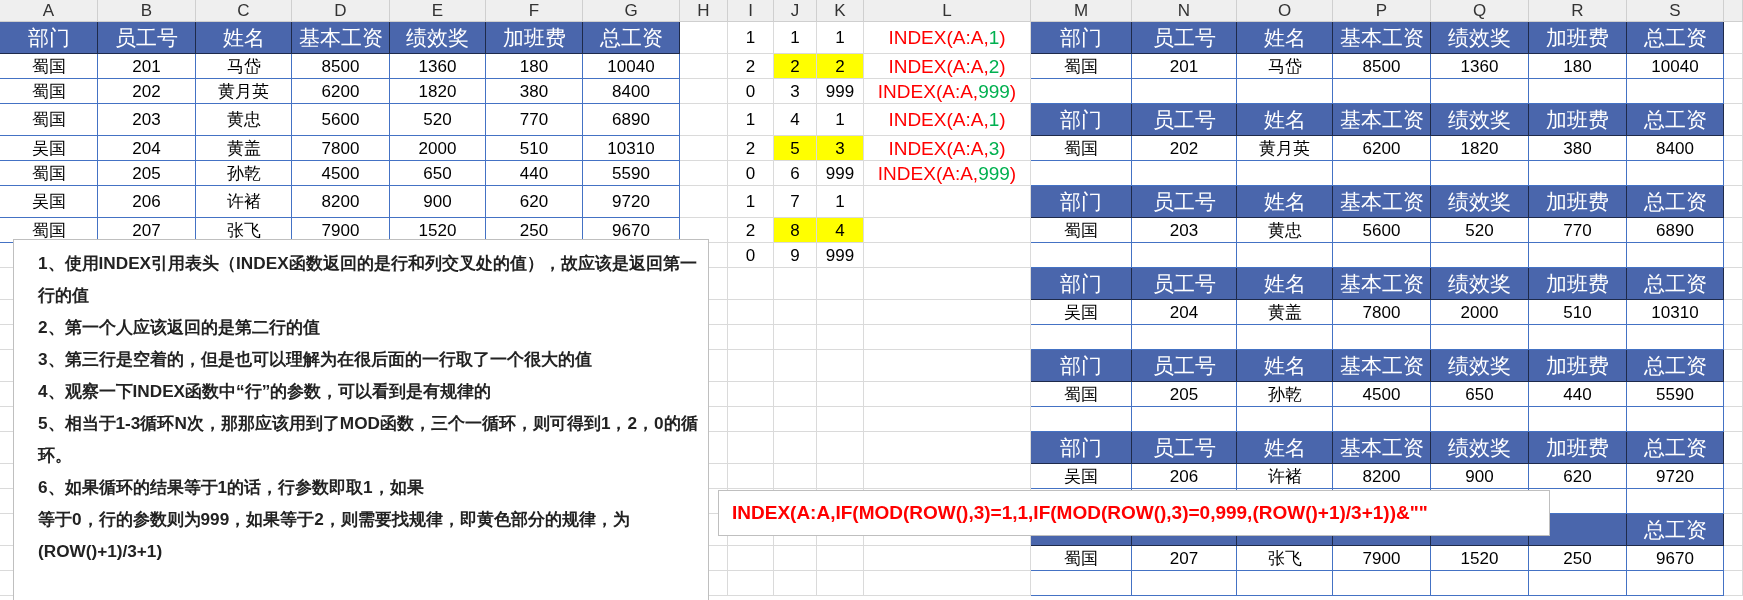  What do you see at coordinates (147, 91) in the screenshot?
I see `table-cell: 202` at bounding box center [147, 91].